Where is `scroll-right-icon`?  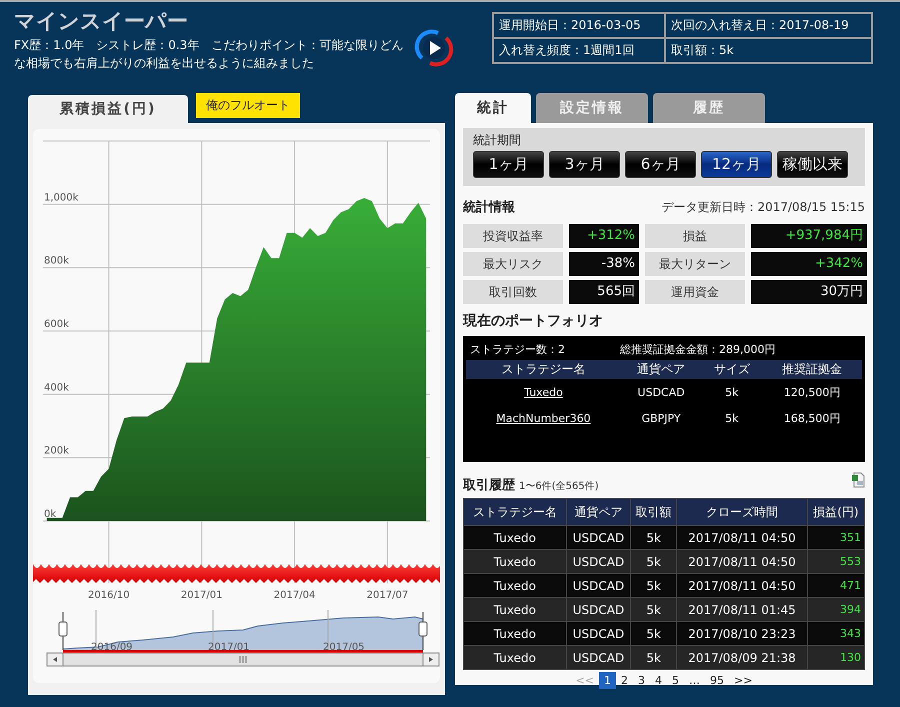 scroll-right-icon is located at coordinates (431, 659).